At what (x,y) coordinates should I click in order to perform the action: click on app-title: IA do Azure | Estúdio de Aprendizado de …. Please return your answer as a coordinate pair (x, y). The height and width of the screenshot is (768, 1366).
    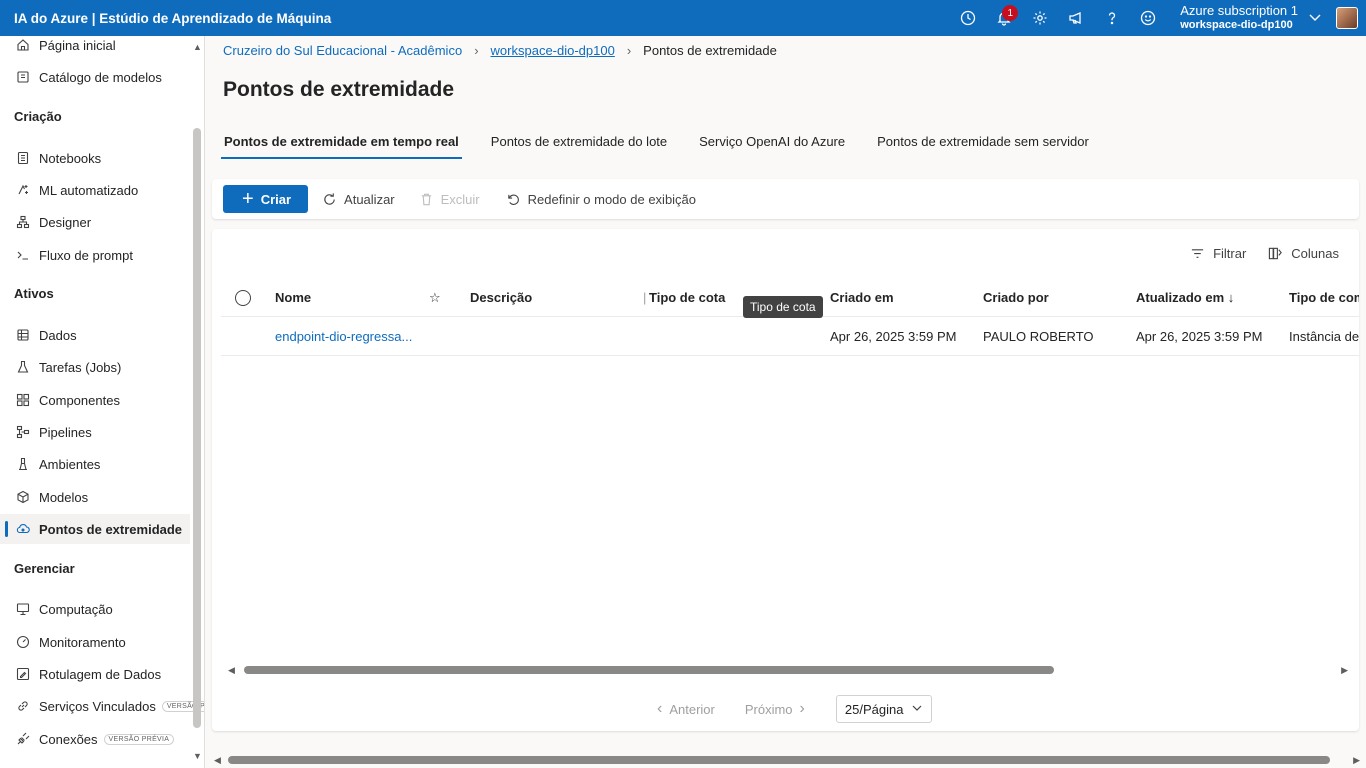
    Looking at the image, I should click on (475, 18).